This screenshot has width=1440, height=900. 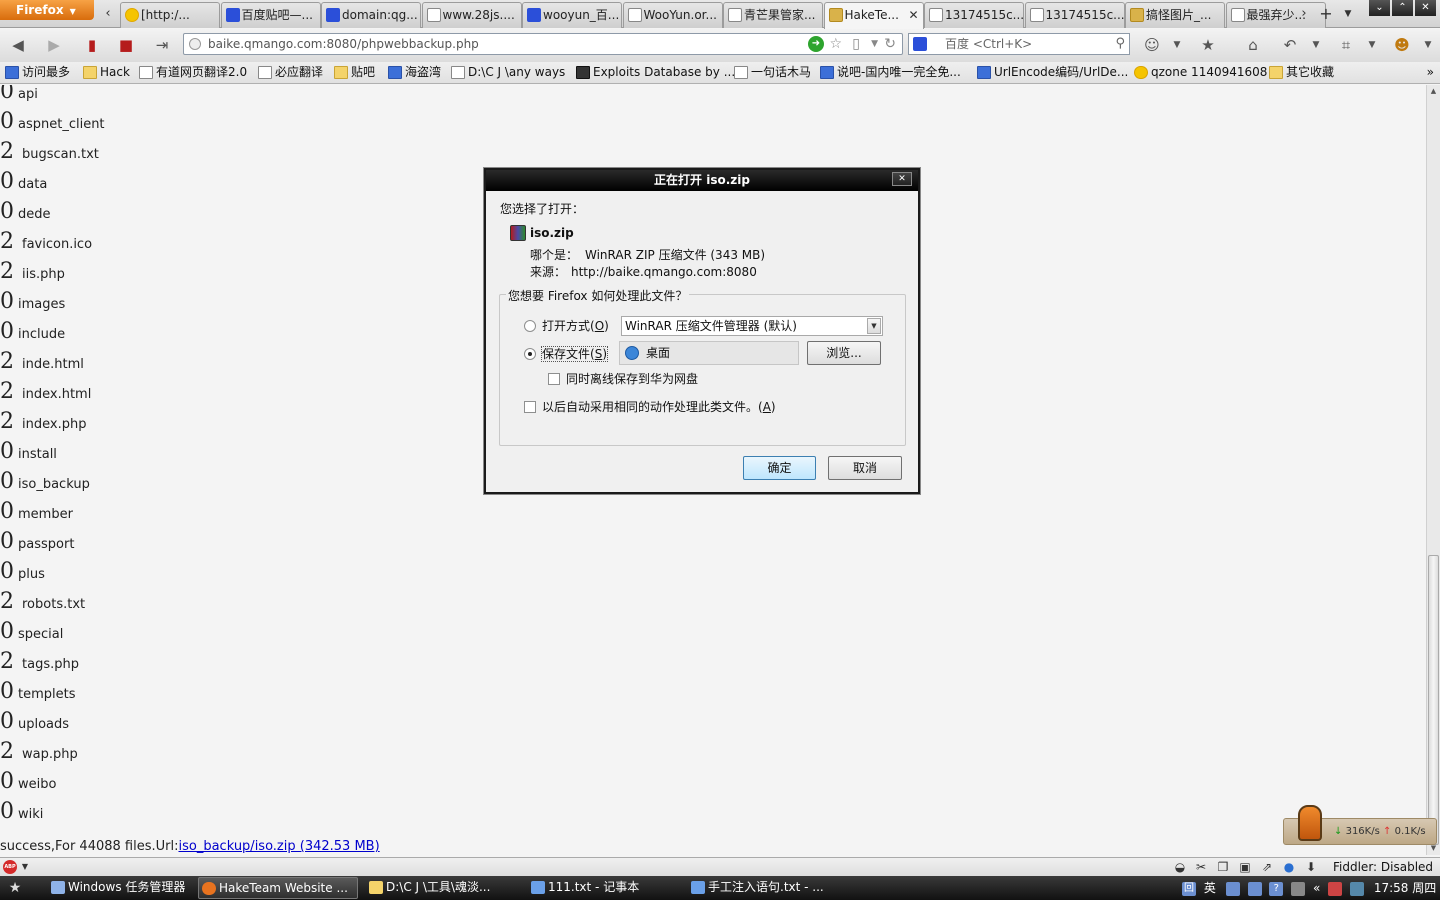 What do you see at coordinates (1210, 888) in the screenshot?
I see `ime-language: 英` at bounding box center [1210, 888].